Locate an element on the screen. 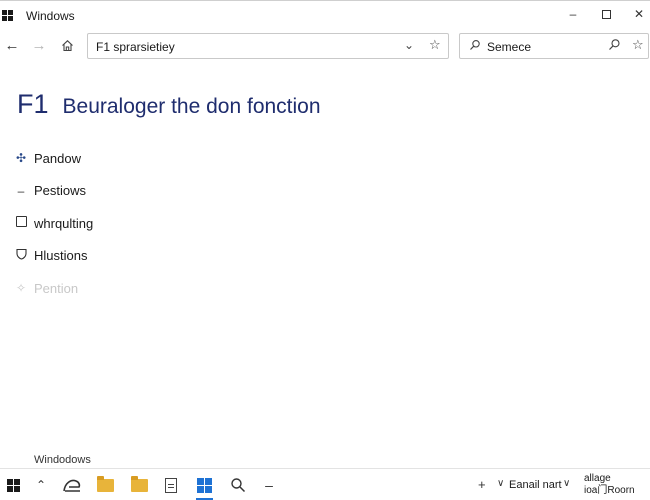  tray-label: Eanail nart is located at coordinates (535, 485).